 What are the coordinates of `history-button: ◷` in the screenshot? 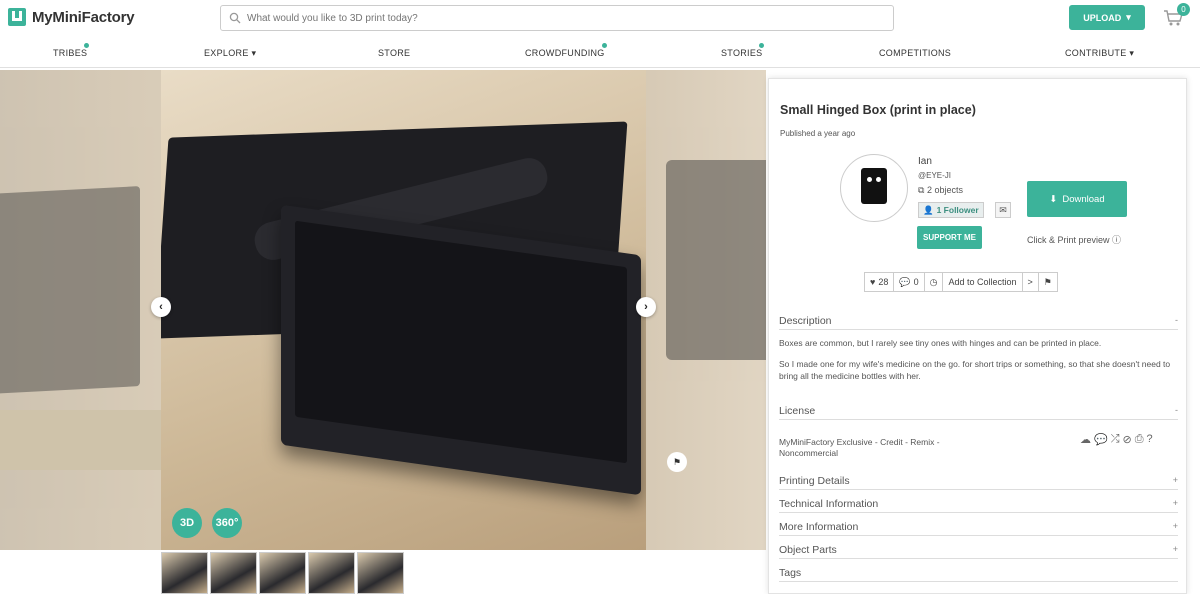 It's located at (934, 282).